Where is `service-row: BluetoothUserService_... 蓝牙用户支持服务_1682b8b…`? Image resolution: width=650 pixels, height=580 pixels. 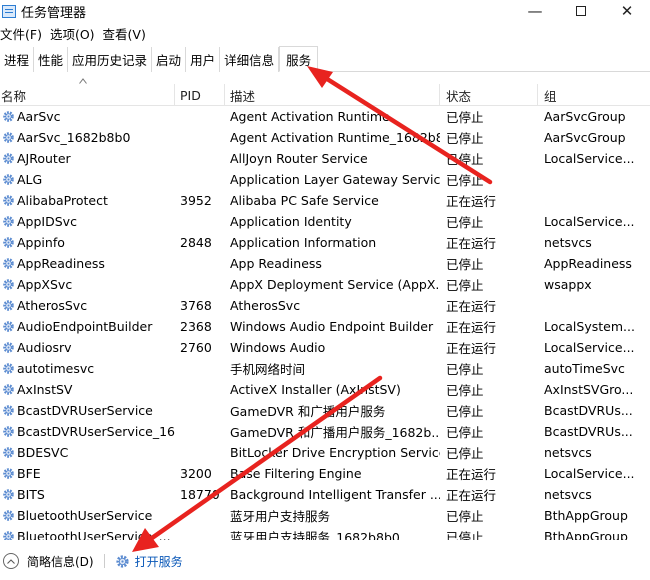
service-row: BluetoothUserService_... 蓝牙用户支持服务_1682b8b… is located at coordinates (325, 533).